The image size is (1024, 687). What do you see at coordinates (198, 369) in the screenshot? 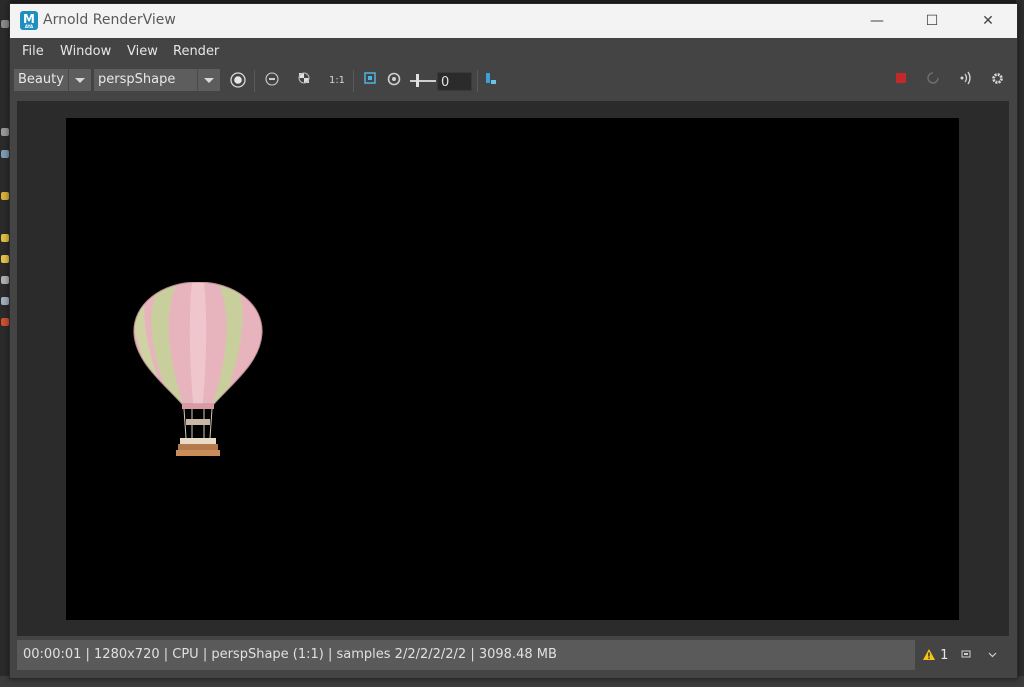
I see `hot-air-balloon-render` at bounding box center [198, 369].